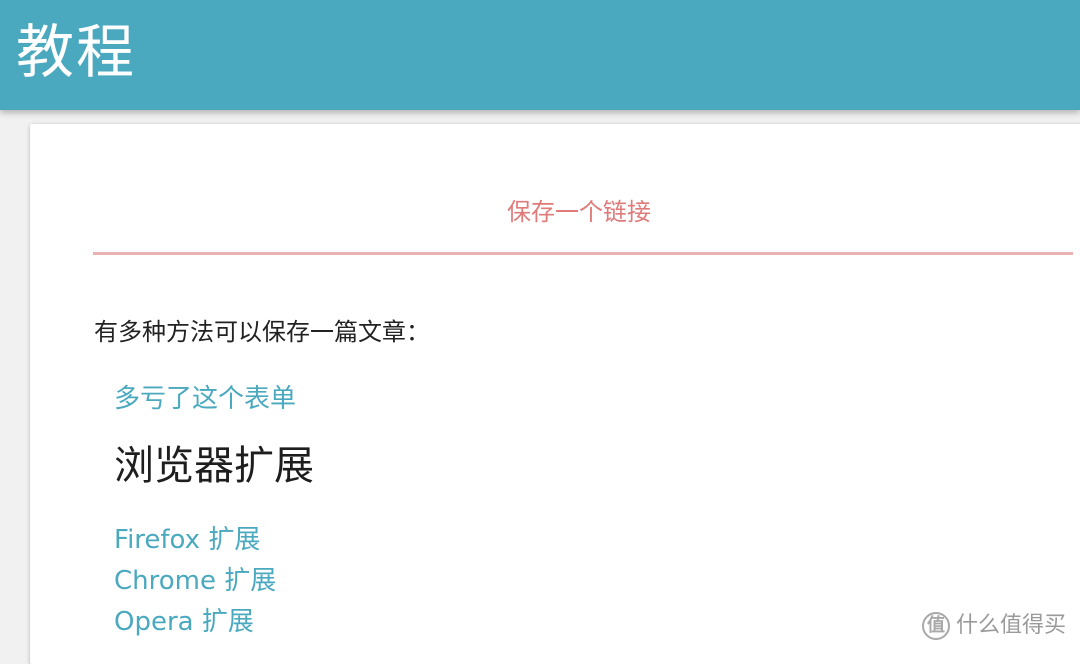  I want to click on tab-indicator, so click(583, 253).